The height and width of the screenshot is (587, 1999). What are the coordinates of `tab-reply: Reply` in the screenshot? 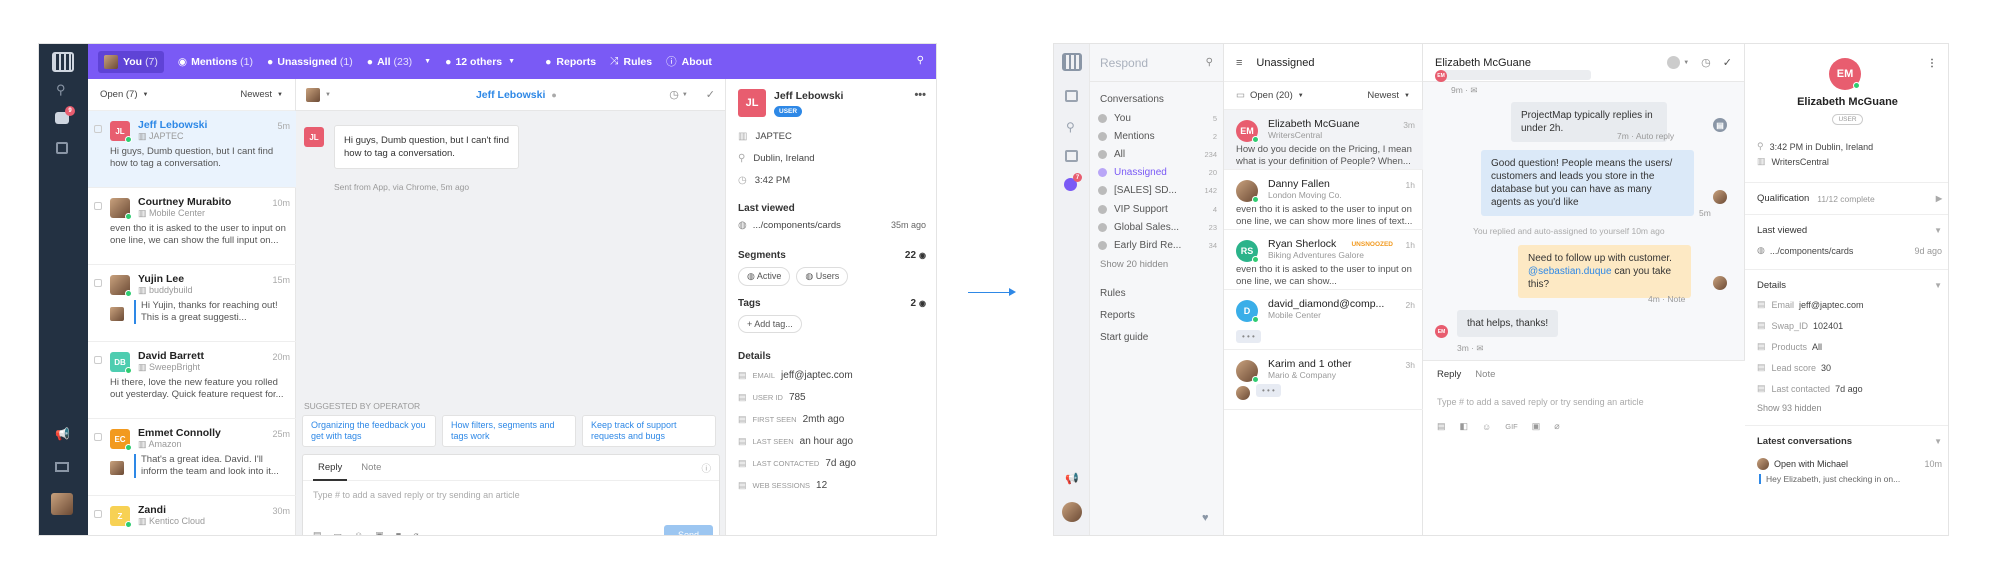 It's located at (330, 468).